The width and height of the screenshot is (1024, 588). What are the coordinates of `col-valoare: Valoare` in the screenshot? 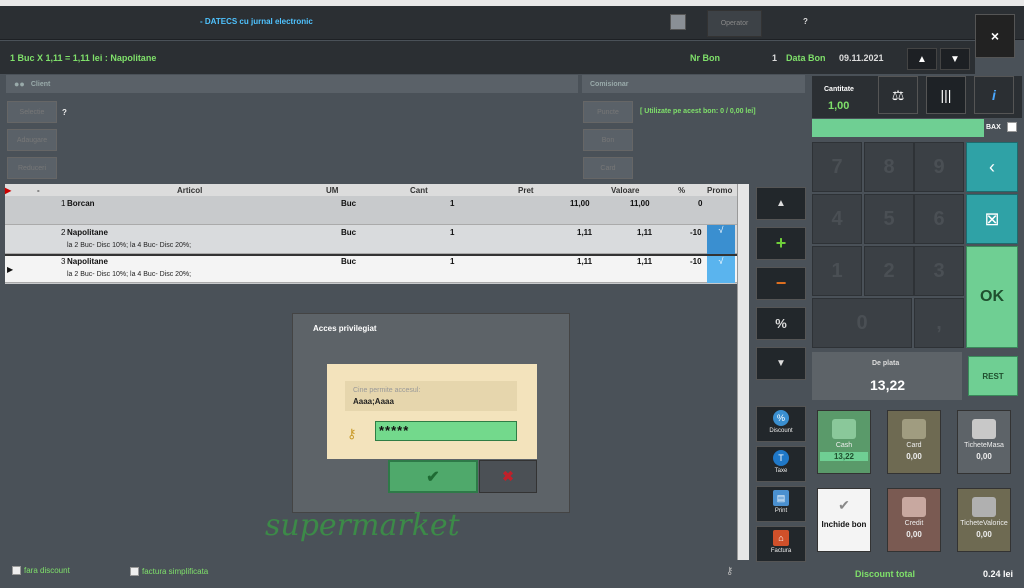 It's located at (625, 190).